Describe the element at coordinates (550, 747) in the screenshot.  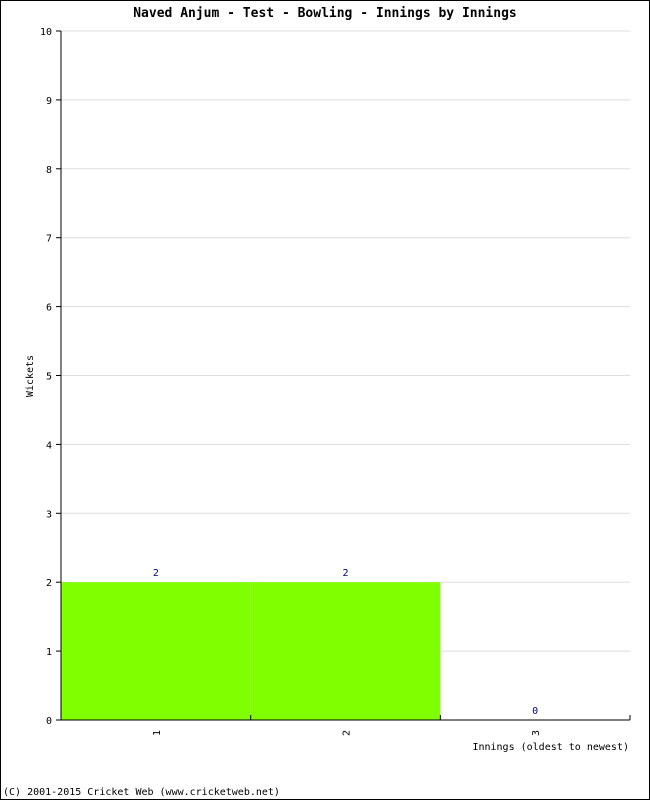
I see `x-axis-label: Innings (oldest to newest)` at that location.